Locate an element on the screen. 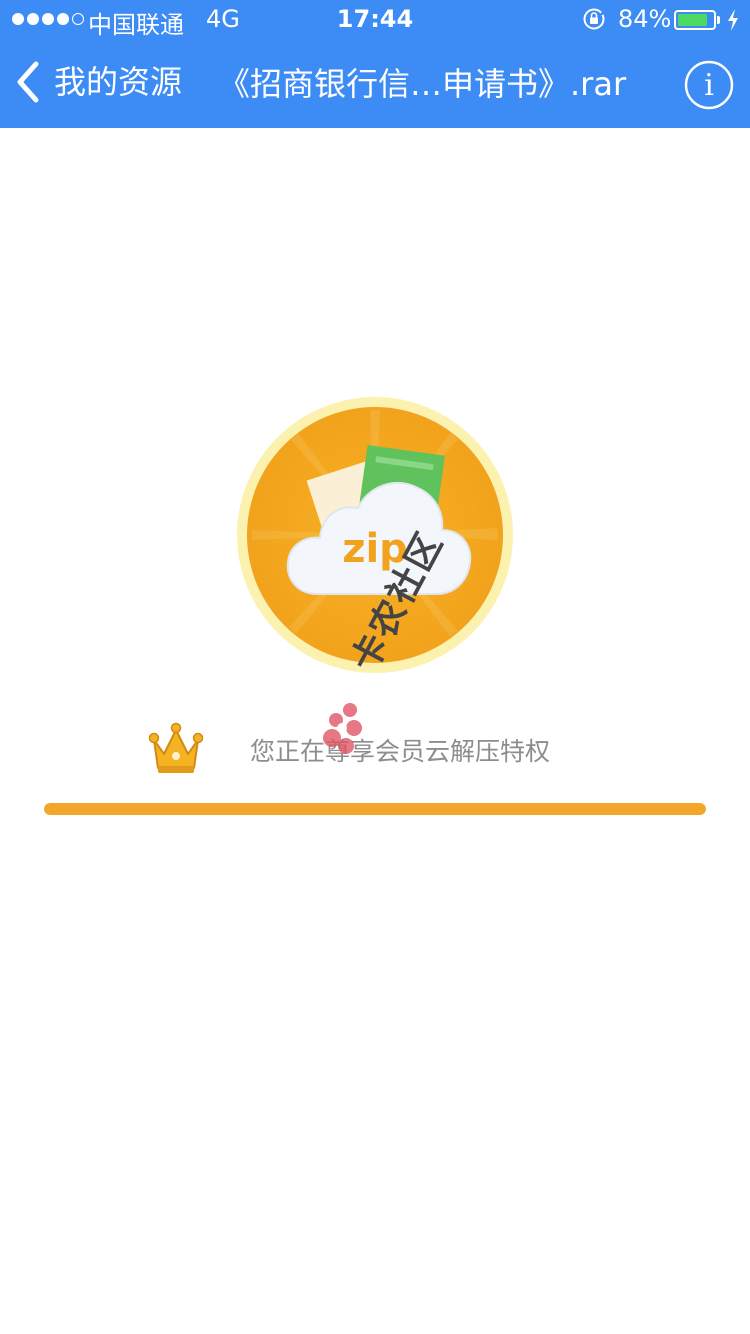 Image resolution: width=750 pixels, height=1334 pixels. battery-icon is located at coordinates (695, 20).